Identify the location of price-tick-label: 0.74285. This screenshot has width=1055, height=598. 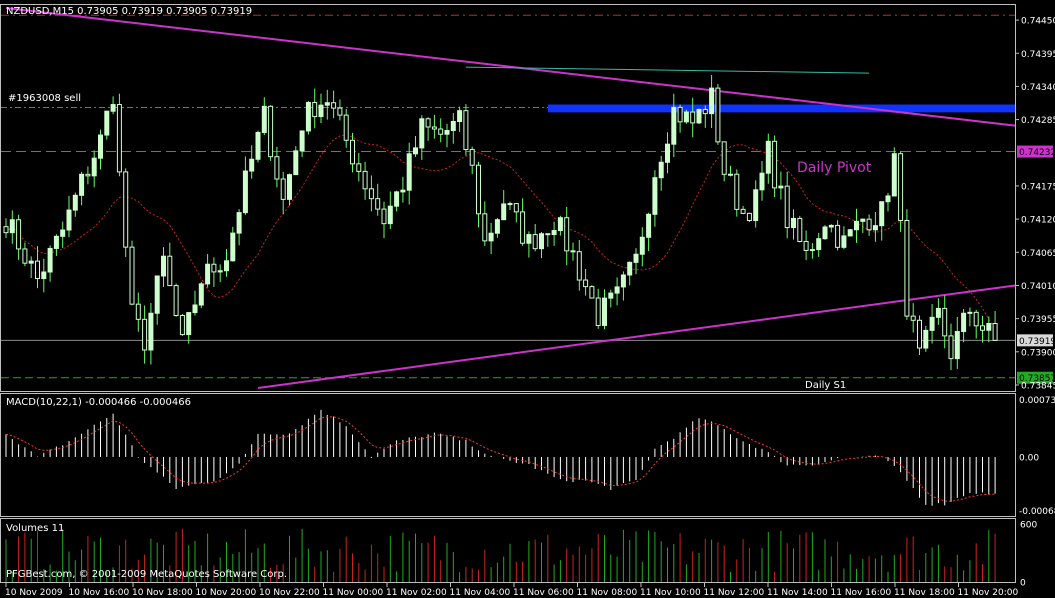
(1038, 121).